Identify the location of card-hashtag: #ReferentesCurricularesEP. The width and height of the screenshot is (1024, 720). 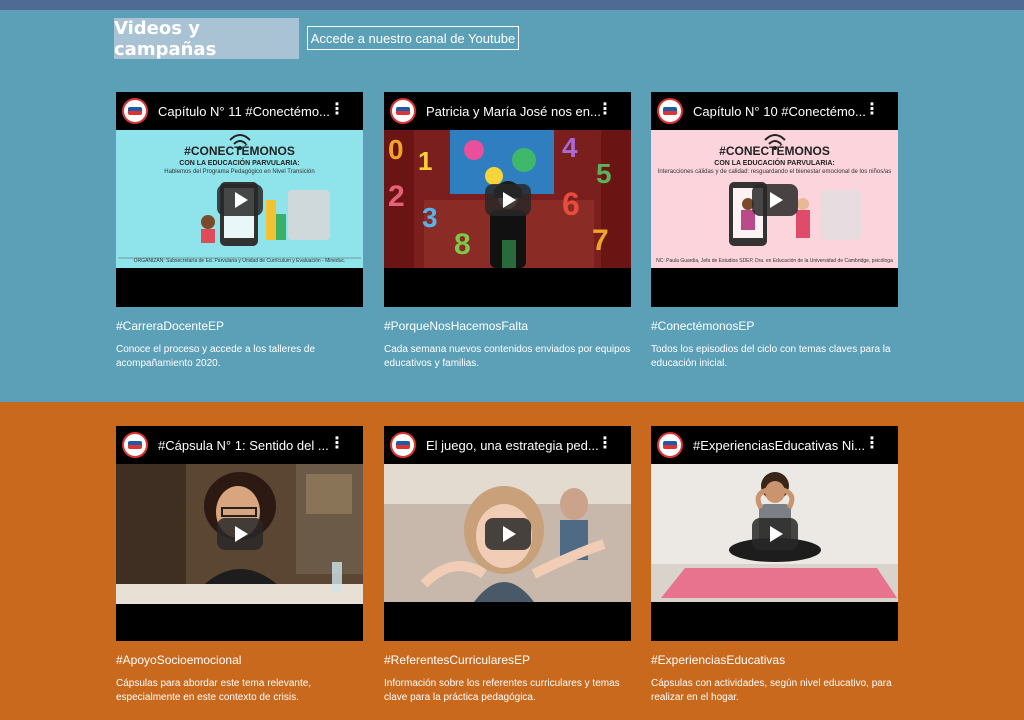
(457, 660).